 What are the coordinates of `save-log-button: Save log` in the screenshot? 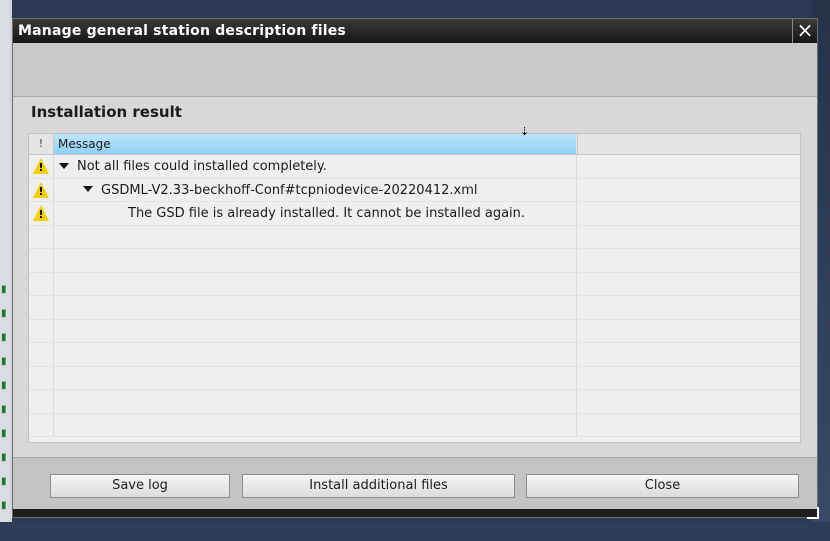 It's located at (140, 486).